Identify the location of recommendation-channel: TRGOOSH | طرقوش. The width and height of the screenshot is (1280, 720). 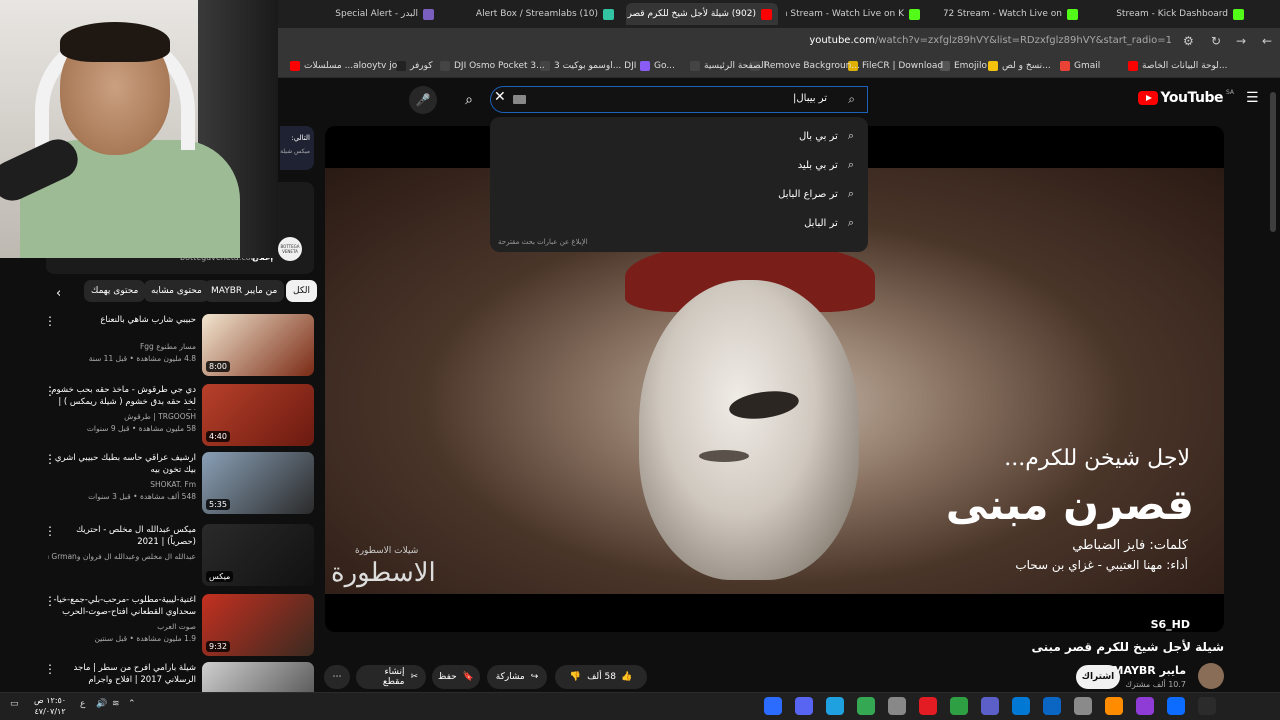
(122, 416).